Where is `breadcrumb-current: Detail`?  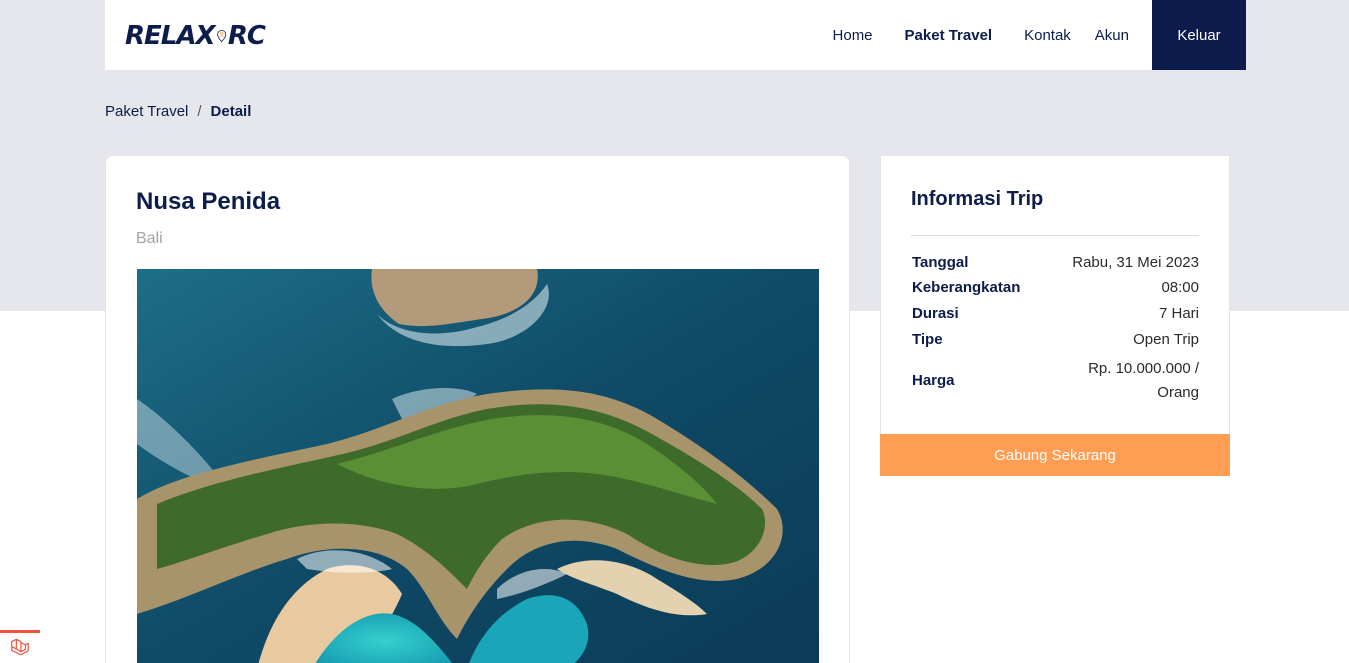 breadcrumb-current: Detail is located at coordinates (231, 111).